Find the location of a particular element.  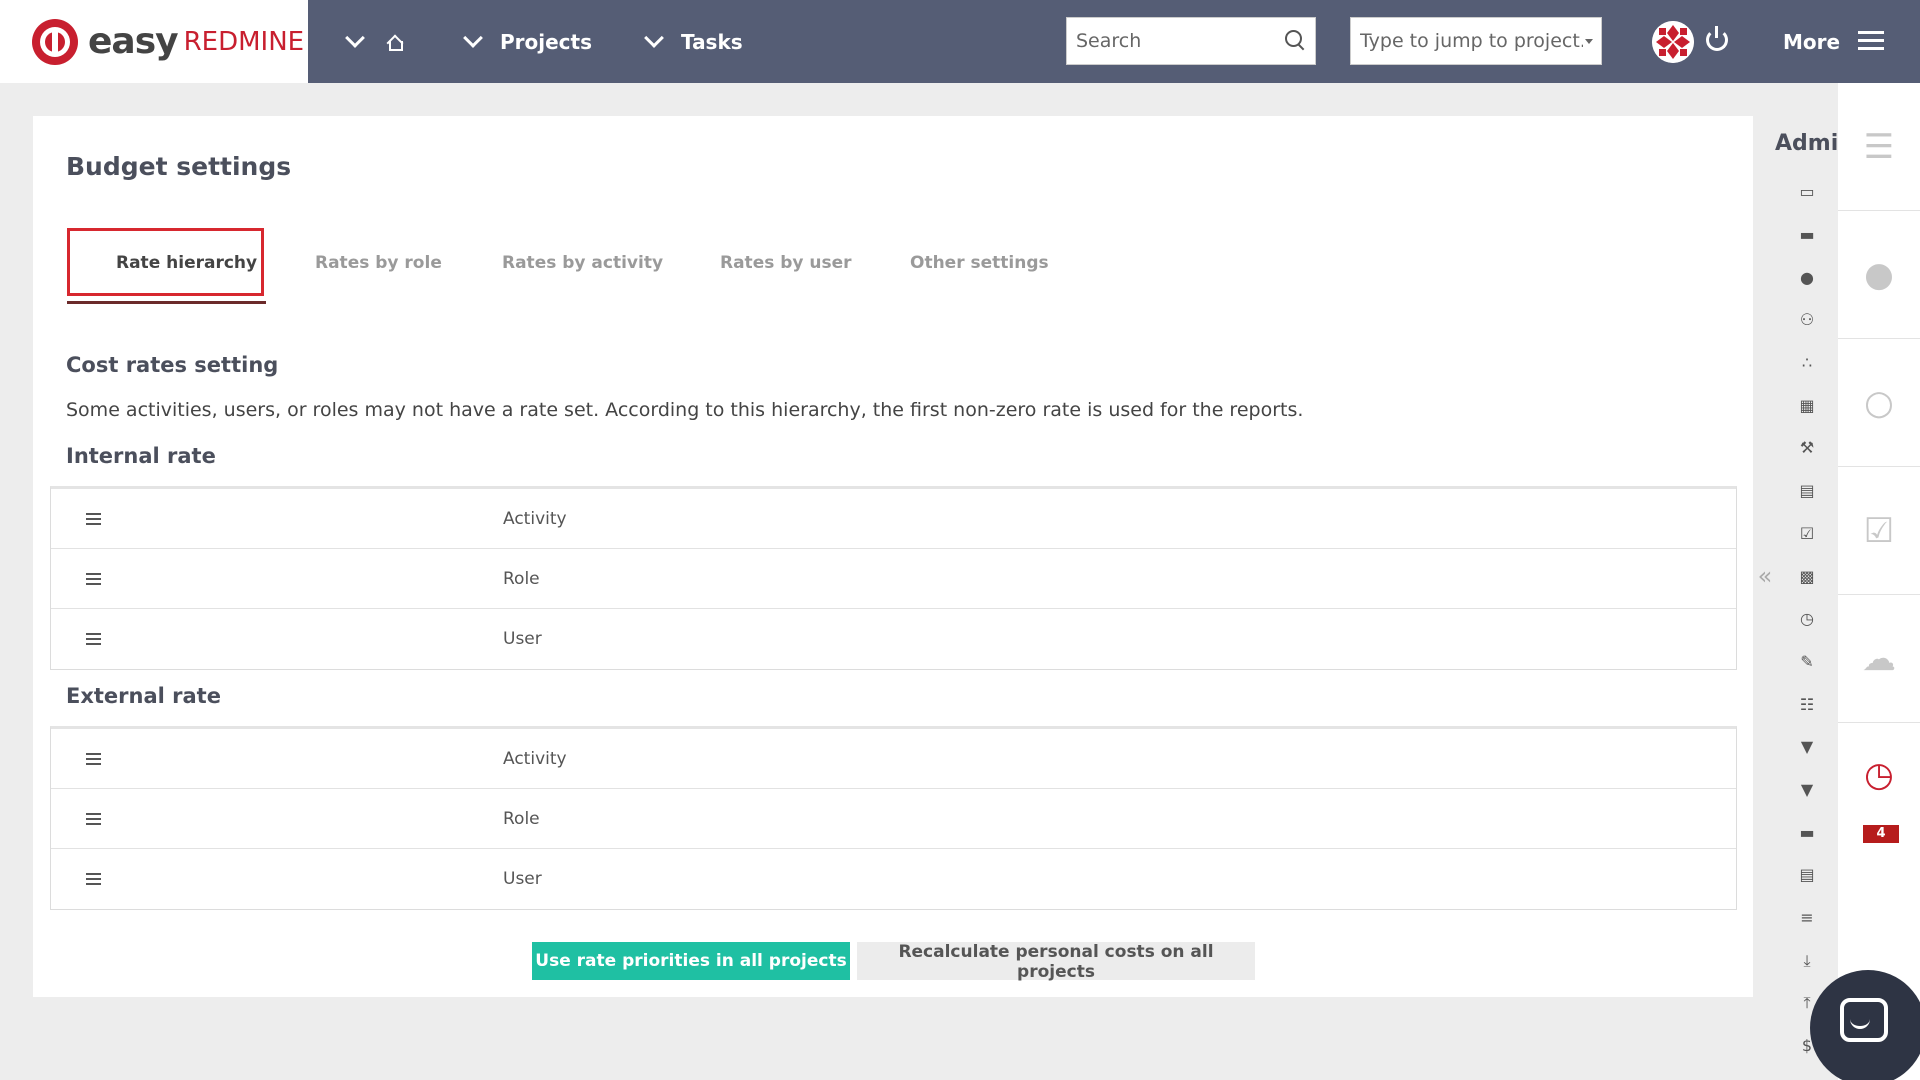

search-field is located at coordinates (1191, 41).